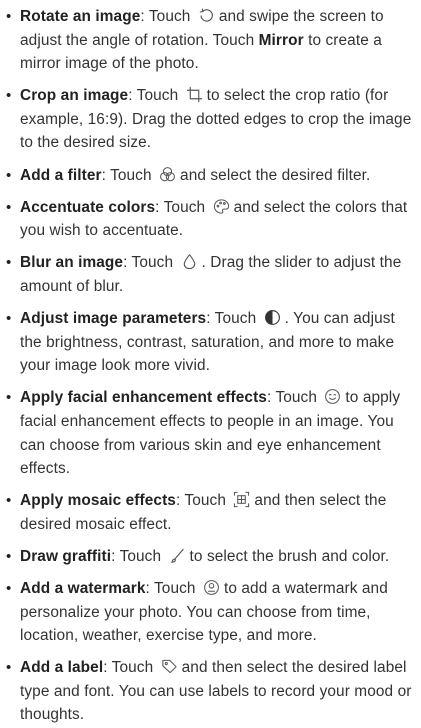 This screenshot has width=421, height=728. I want to click on item-title: Add a label, so click(62, 668).